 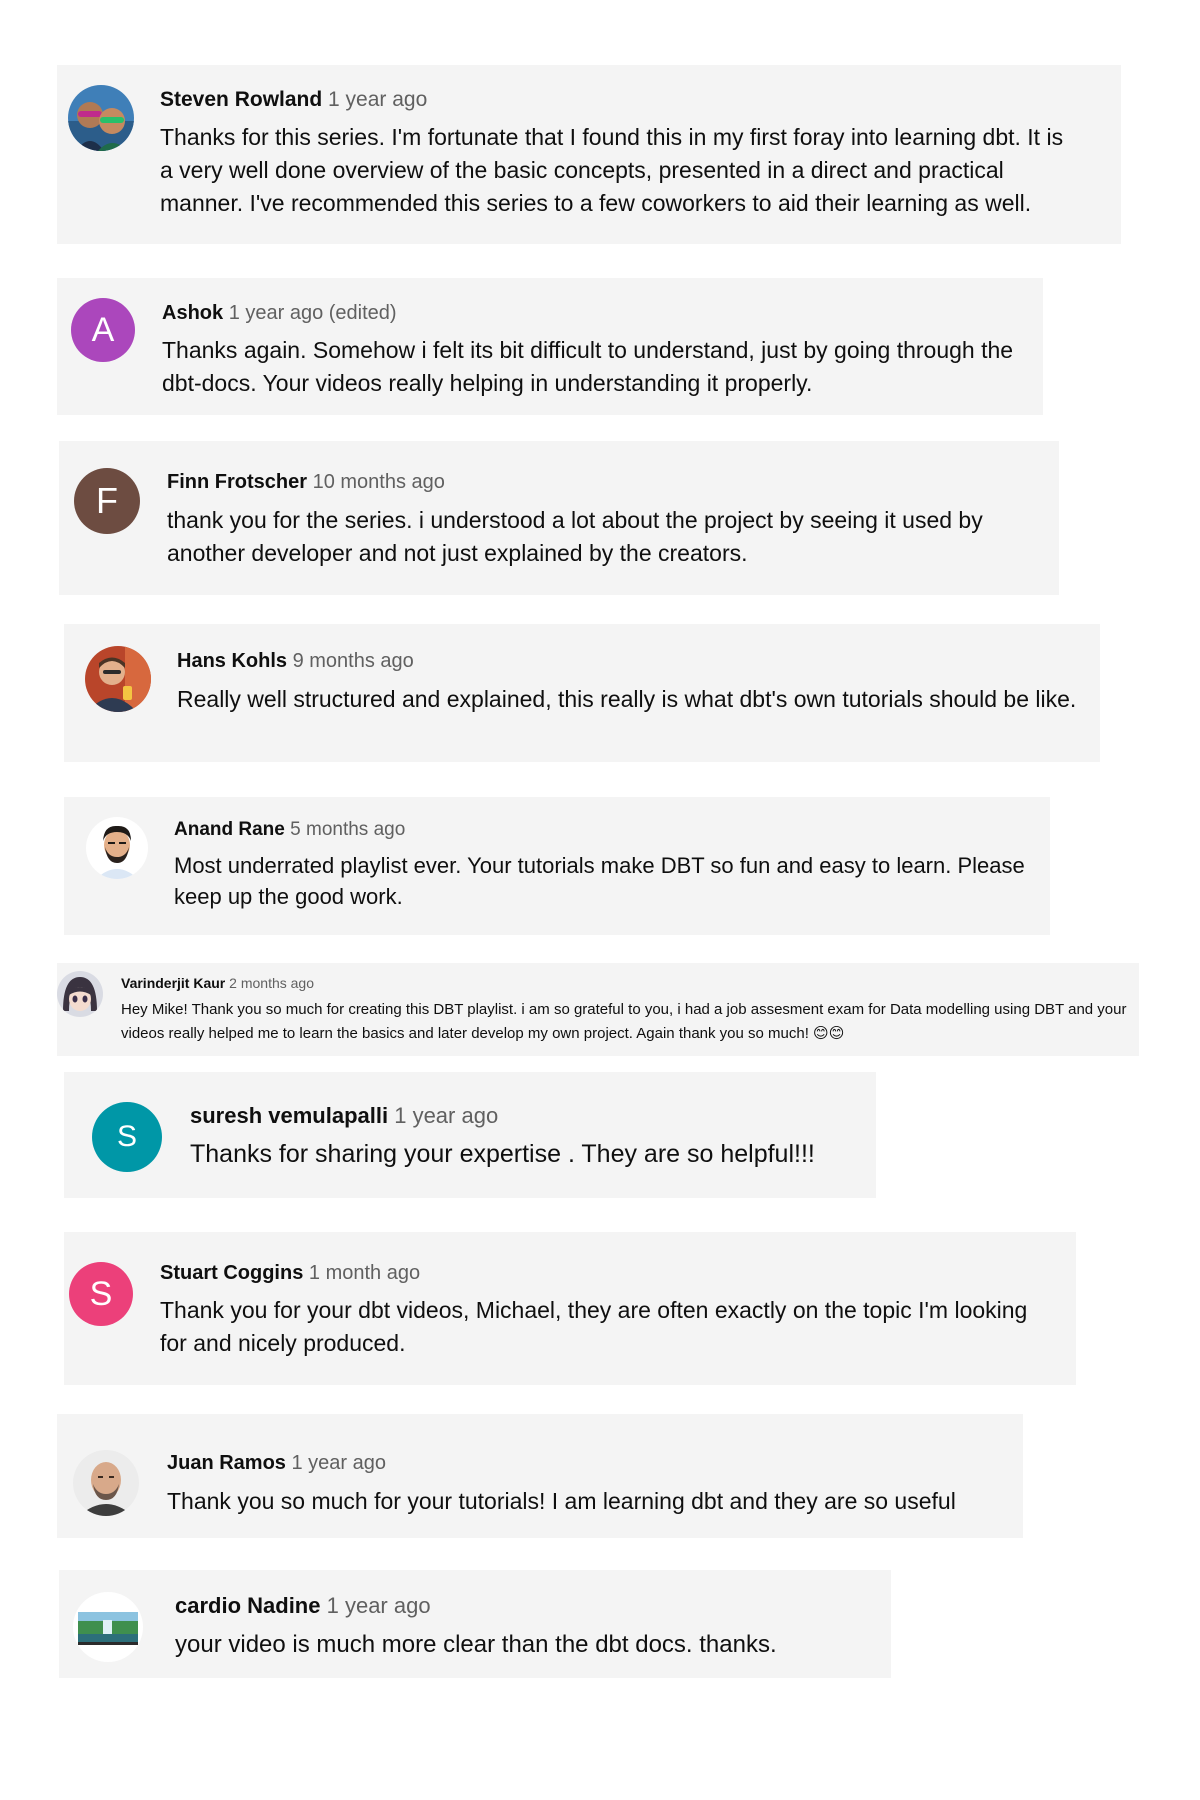 I want to click on comment-author: suresh vemulapalli, so click(x=289, y=1115).